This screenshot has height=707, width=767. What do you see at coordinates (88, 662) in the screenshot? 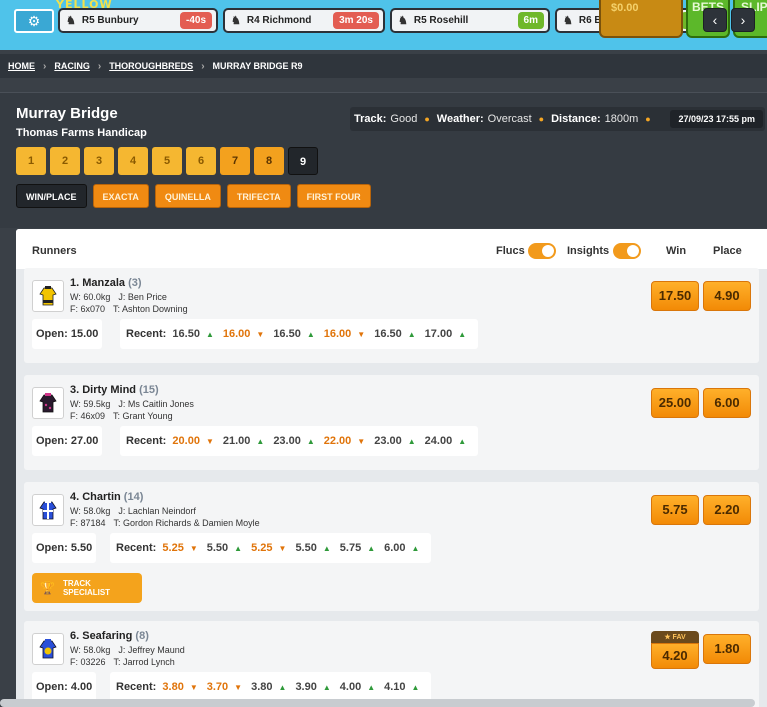
I see `runner-form: F: 03226` at bounding box center [88, 662].